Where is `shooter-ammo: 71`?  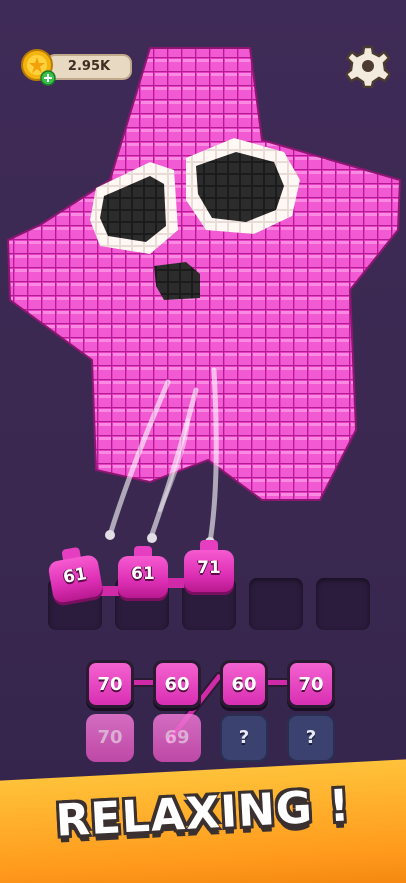
shooter-ammo: 71 is located at coordinates (209, 568).